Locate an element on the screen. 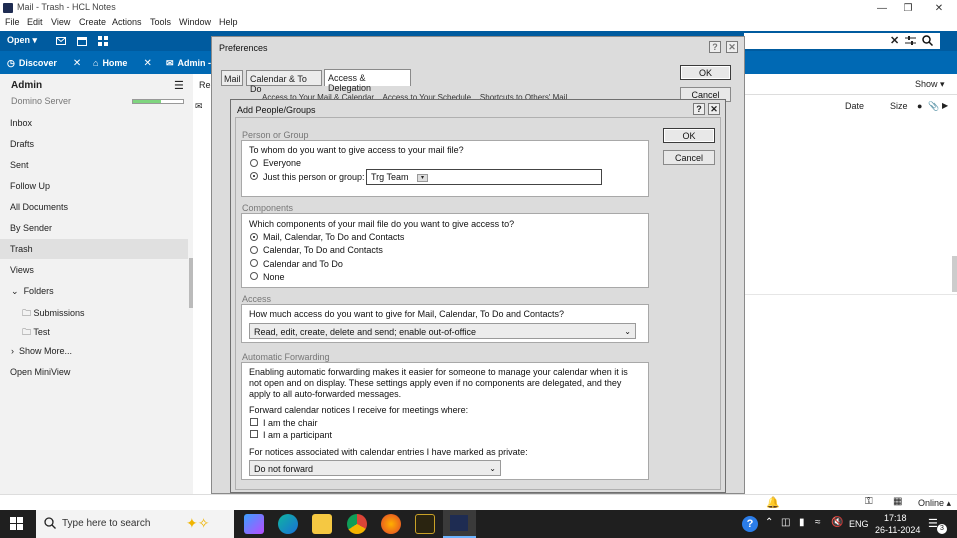 This screenshot has height=538, width=957. cancel-button: Cancel is located at coordinates (689, 157).